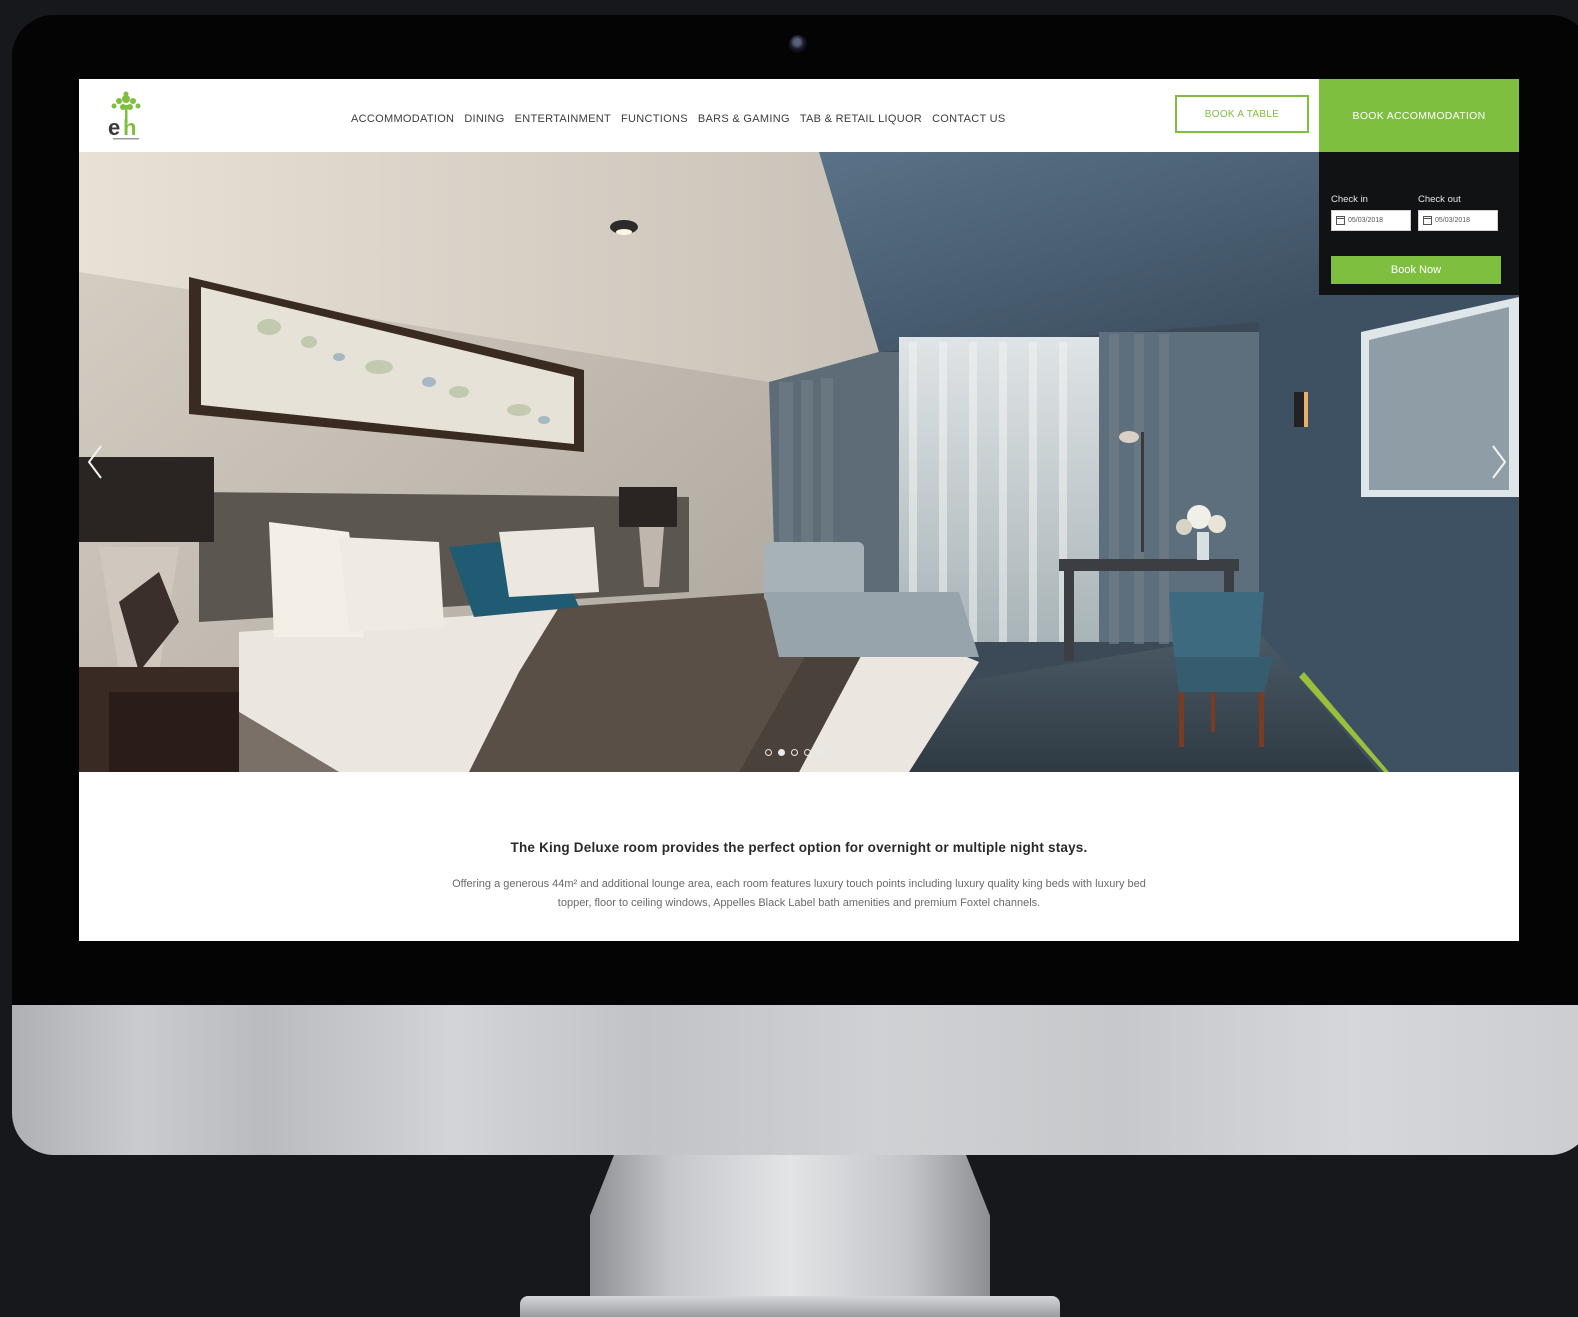  I want to click on book-table-button: BOOK A TABLE, so click(1242, 114).